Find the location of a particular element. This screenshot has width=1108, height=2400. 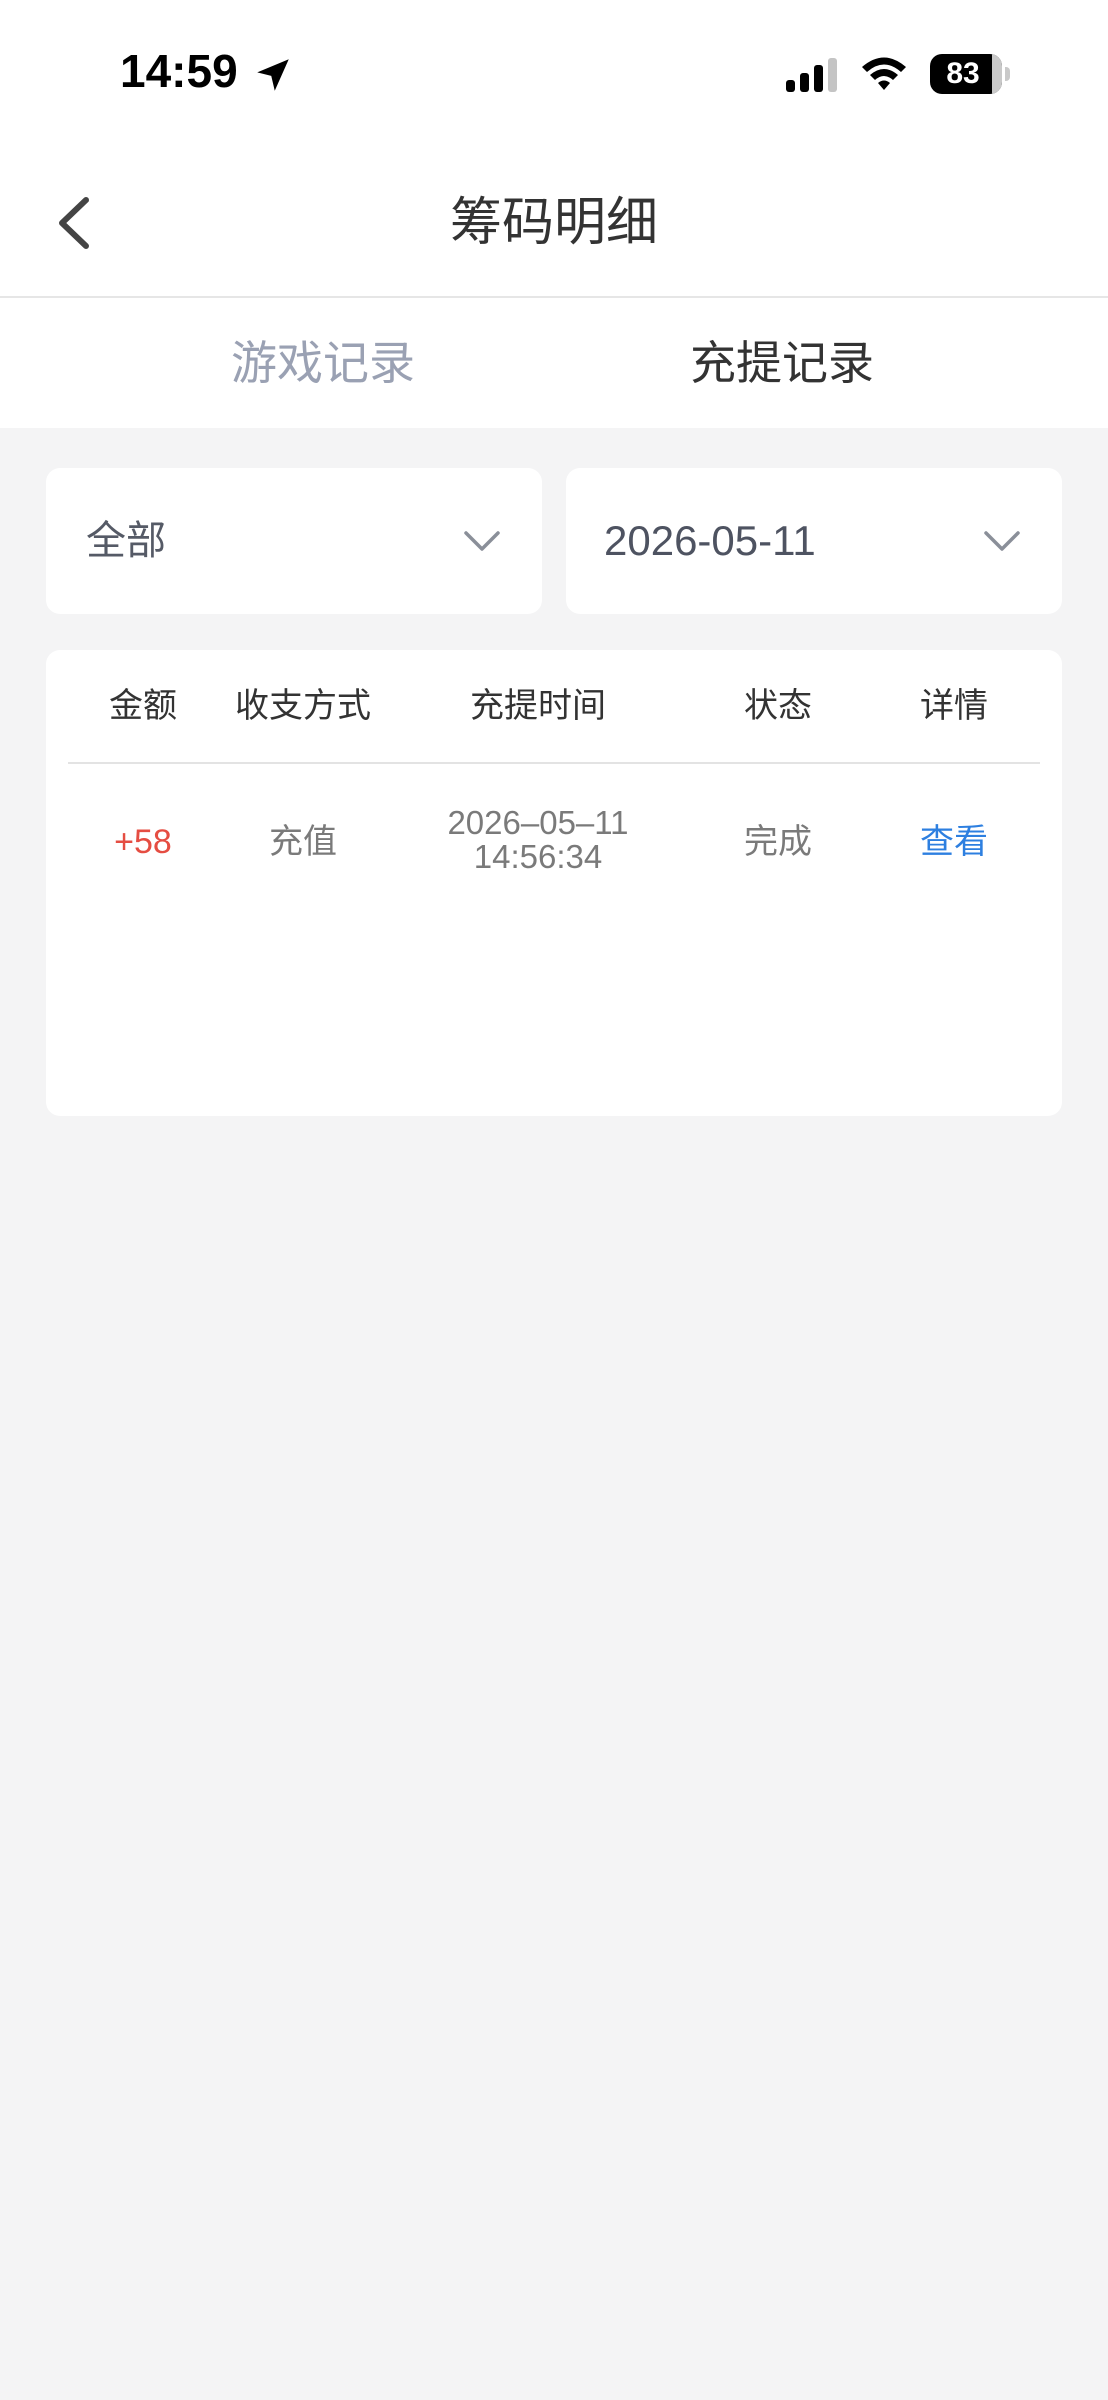

header-method: 收支方式 is located at coordinates (303, 706).